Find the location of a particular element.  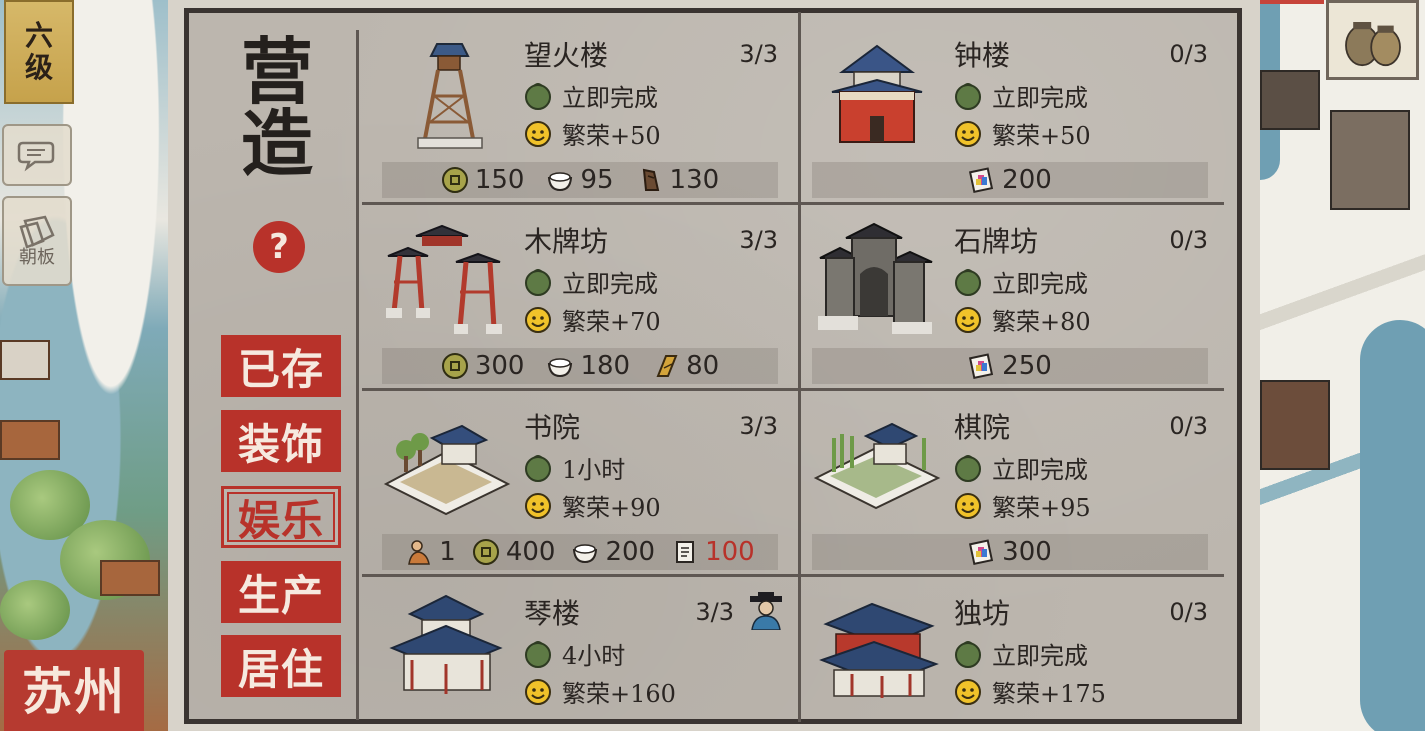

cost-value: 1 is located at coordinates (447, 552).